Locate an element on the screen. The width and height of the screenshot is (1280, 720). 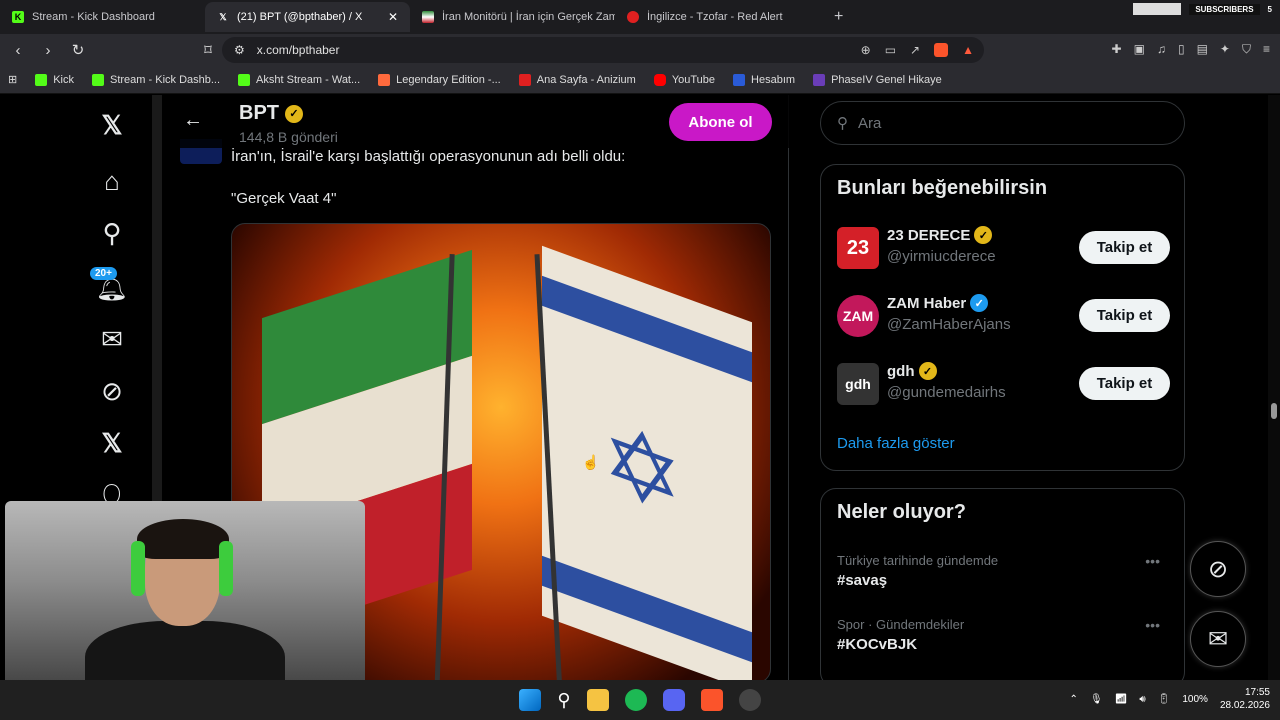
post-quote: "Gerçek Vaat 4" is located at coordinates (284, 198).